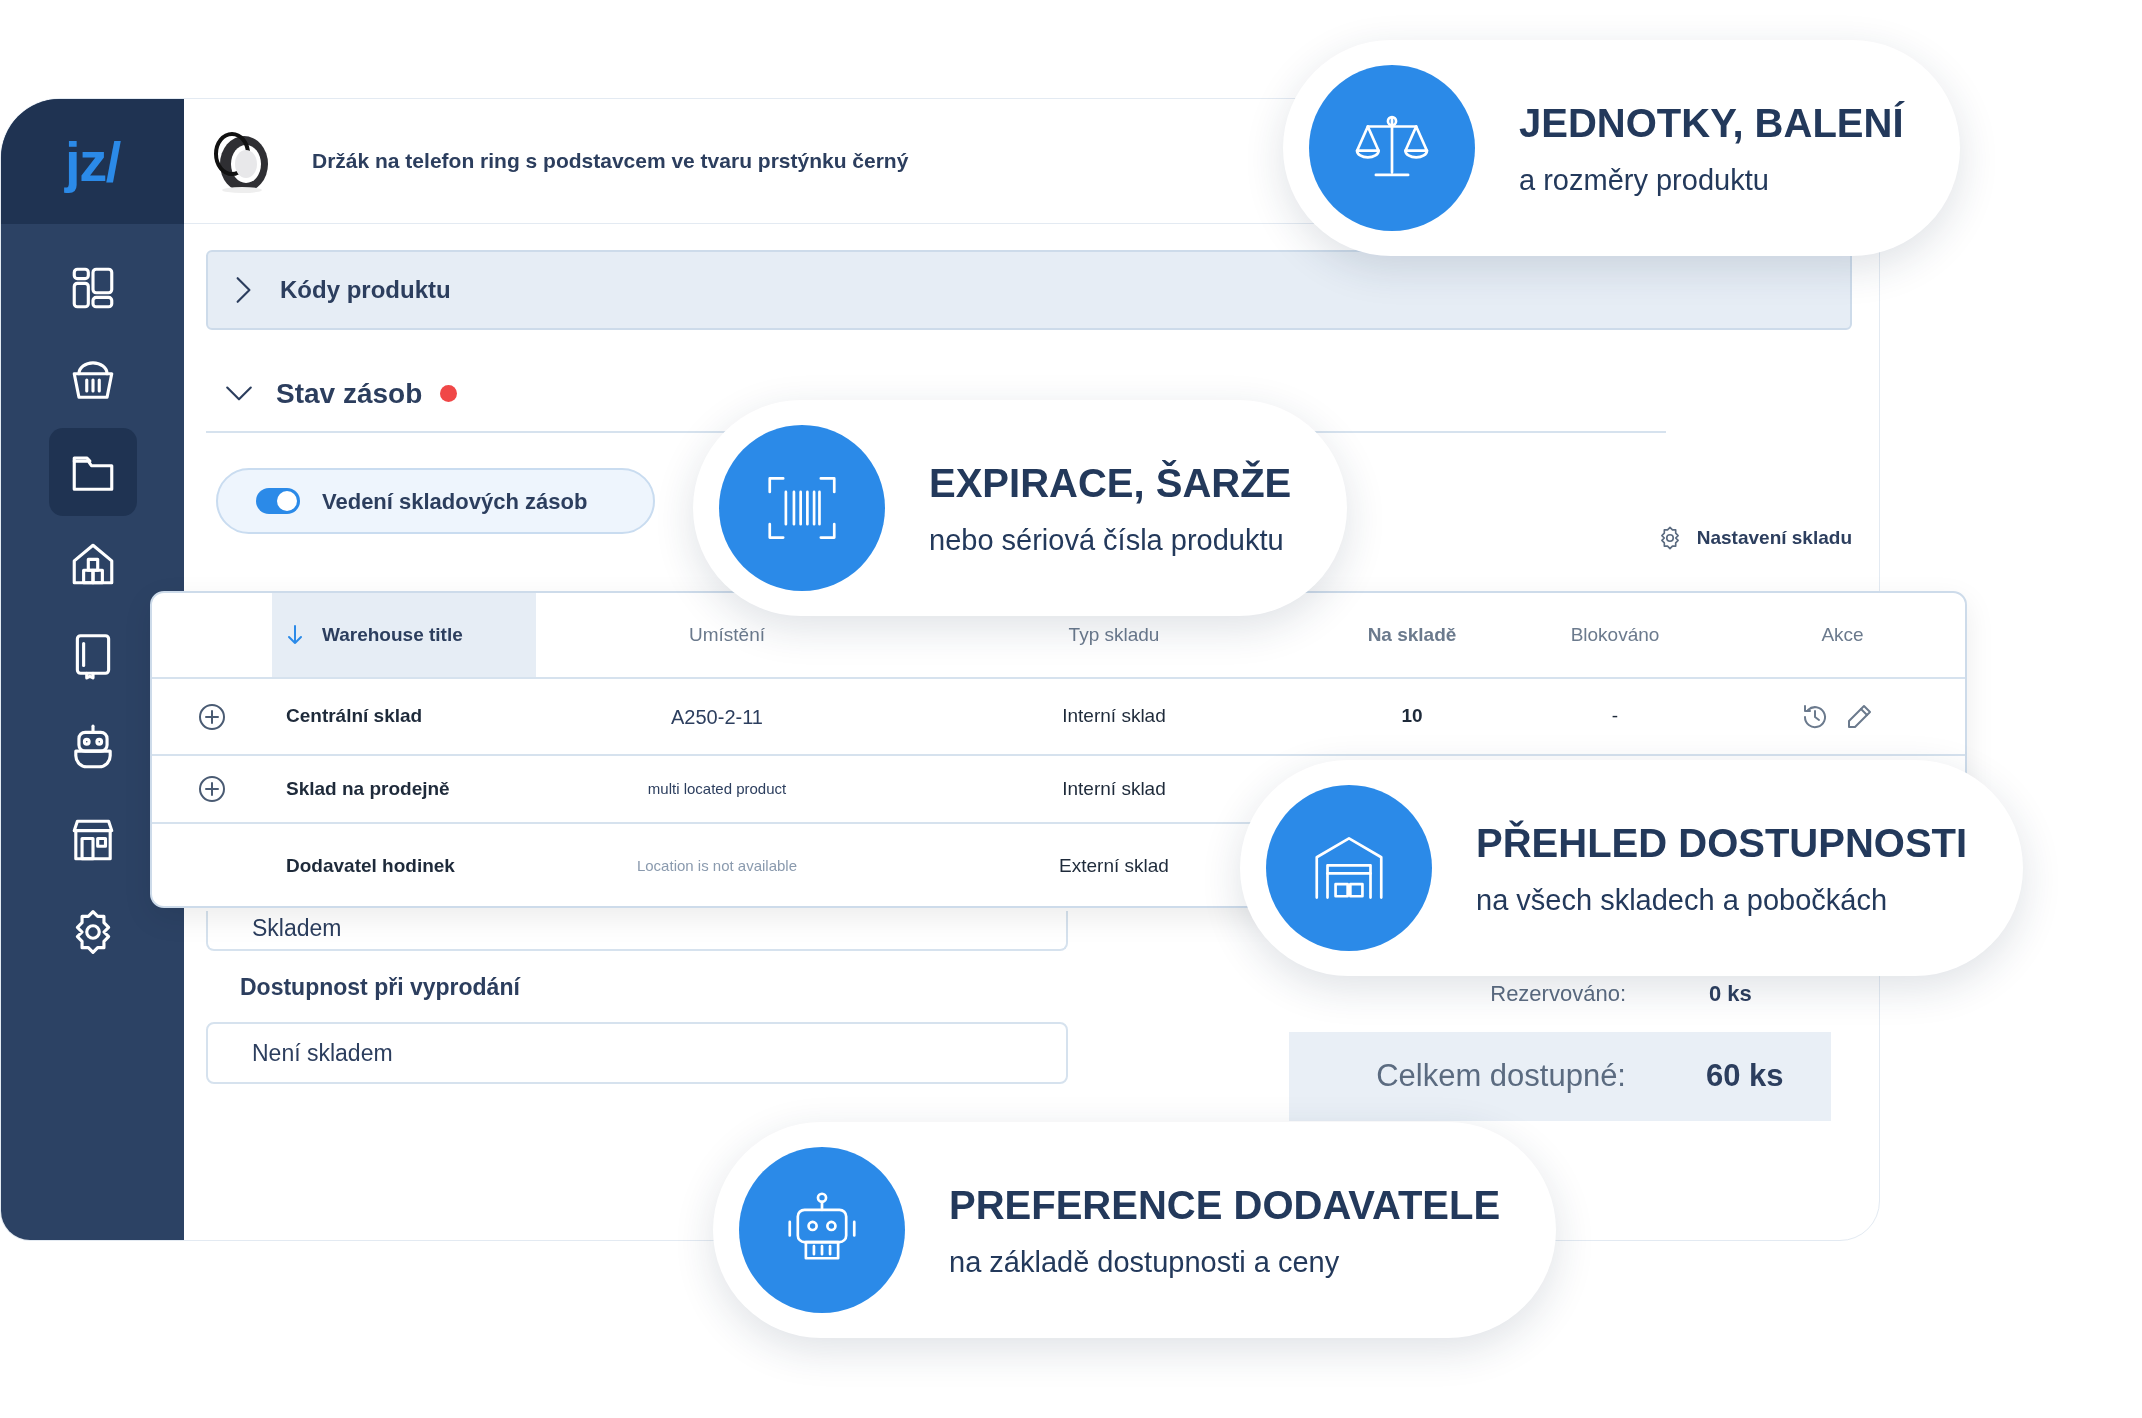 The height and width of the screenshot is (1418, 2142). What do you see at coordinates (1107, 541) in the screenshot?
I see `callout-subtitle: nebo sériová čísla produktu` at bounding box center [1107, 541].